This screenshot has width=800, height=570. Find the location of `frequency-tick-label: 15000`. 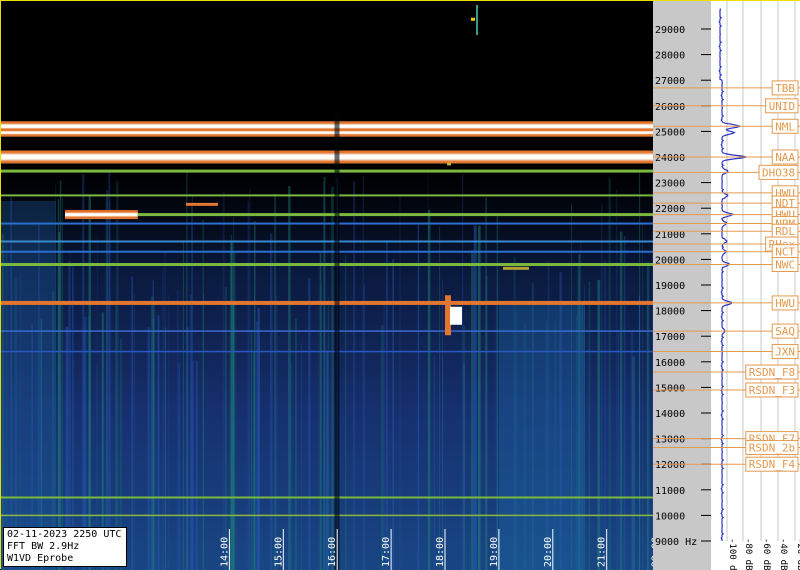

frequency-tick-label: 15000 is located at coordinates (670, 388).